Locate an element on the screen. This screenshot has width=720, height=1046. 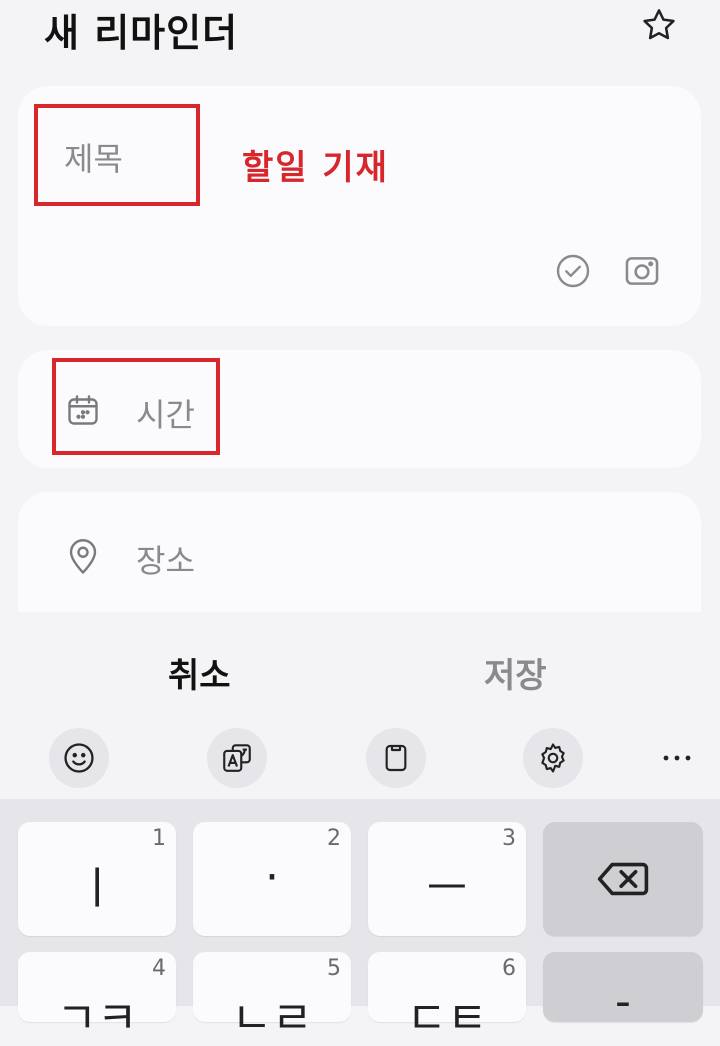
backspace-key is located at coordinates (623, 879).